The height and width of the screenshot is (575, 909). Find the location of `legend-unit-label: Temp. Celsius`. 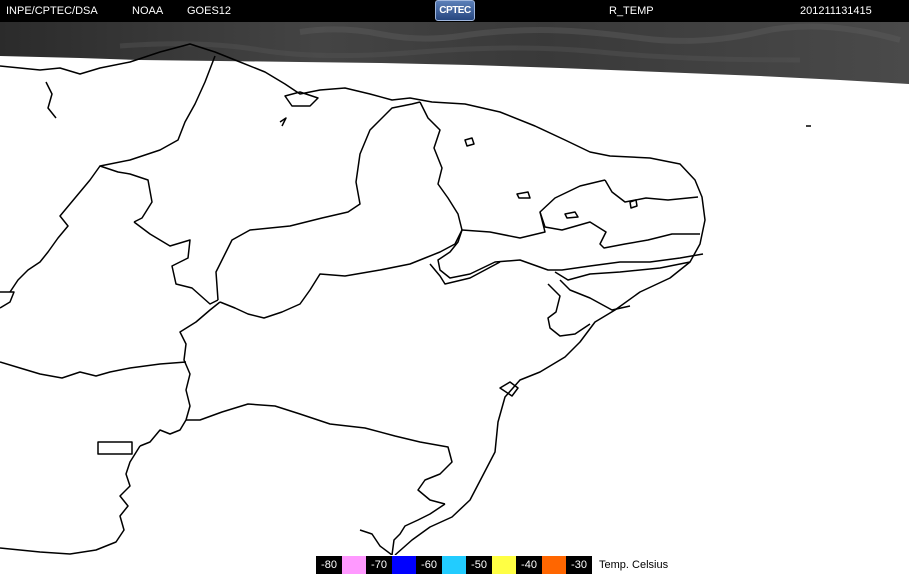

legend-unit-label: Temp. Celsius is located at coordinates (634, 565).